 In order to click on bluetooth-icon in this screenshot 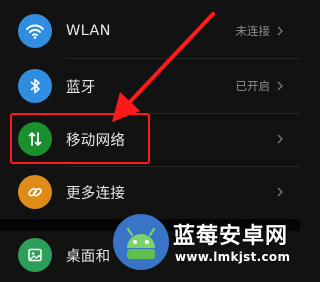, I will do `click(35, 86)`.